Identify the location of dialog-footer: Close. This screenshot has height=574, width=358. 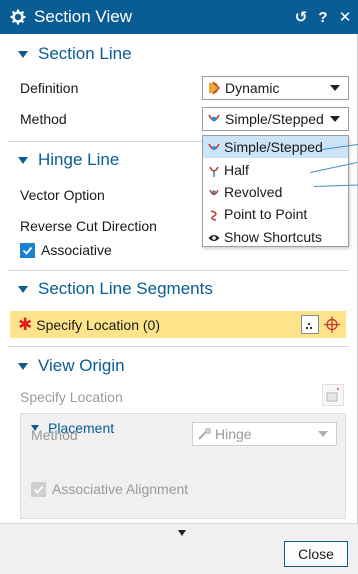
(179, 548).